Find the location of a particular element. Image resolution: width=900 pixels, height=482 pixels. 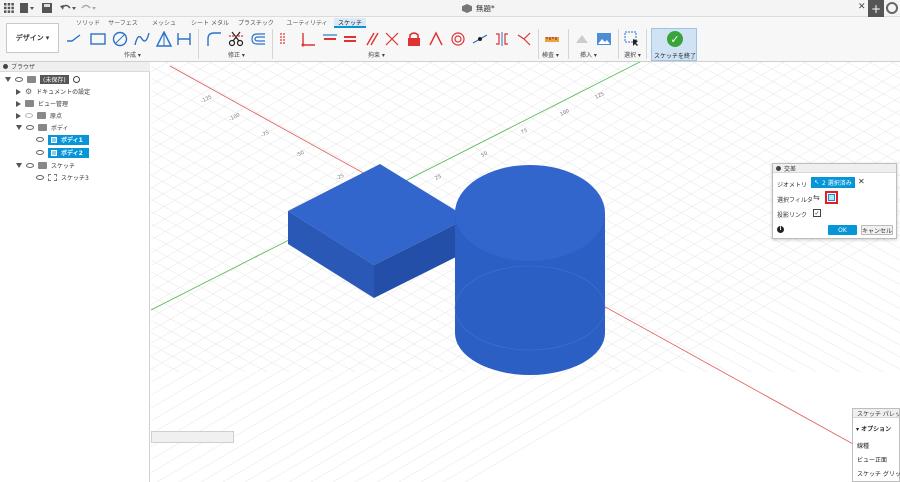

close-icon: ✕ is located at coordinates (862, 7).